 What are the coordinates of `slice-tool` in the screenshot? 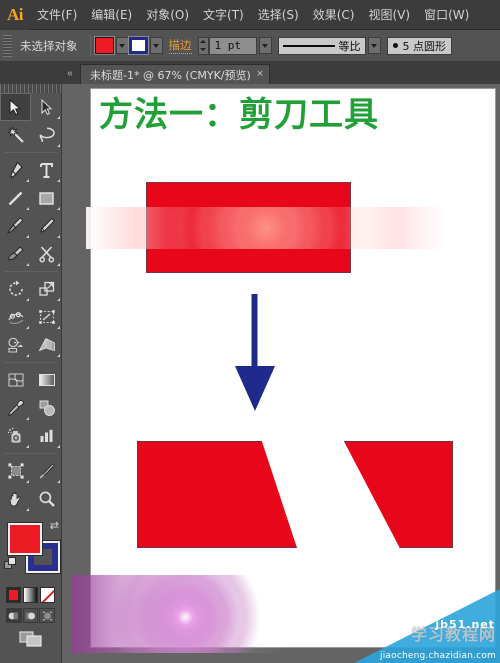 It's located at (46, 471).